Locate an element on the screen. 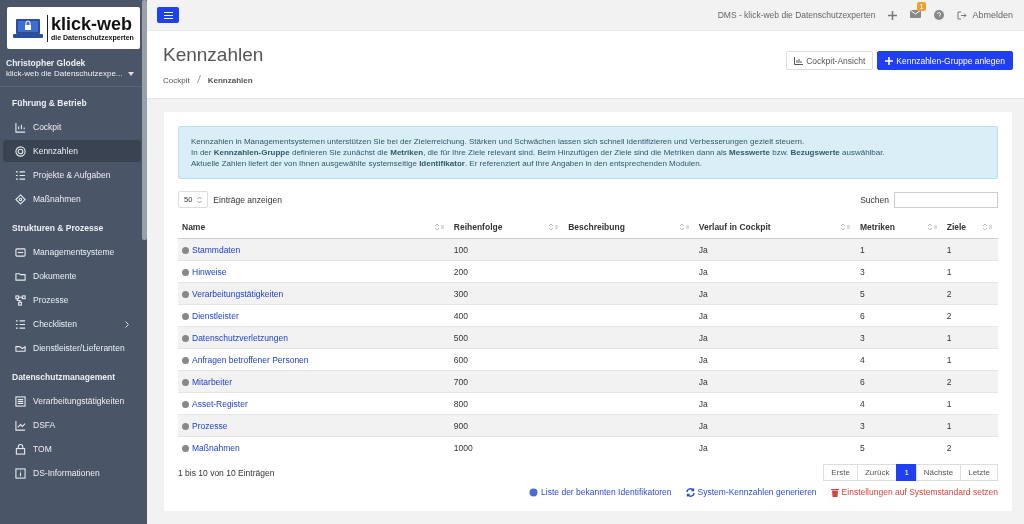  row-link: Mitarbeiter is located at coordinates (212, 381).